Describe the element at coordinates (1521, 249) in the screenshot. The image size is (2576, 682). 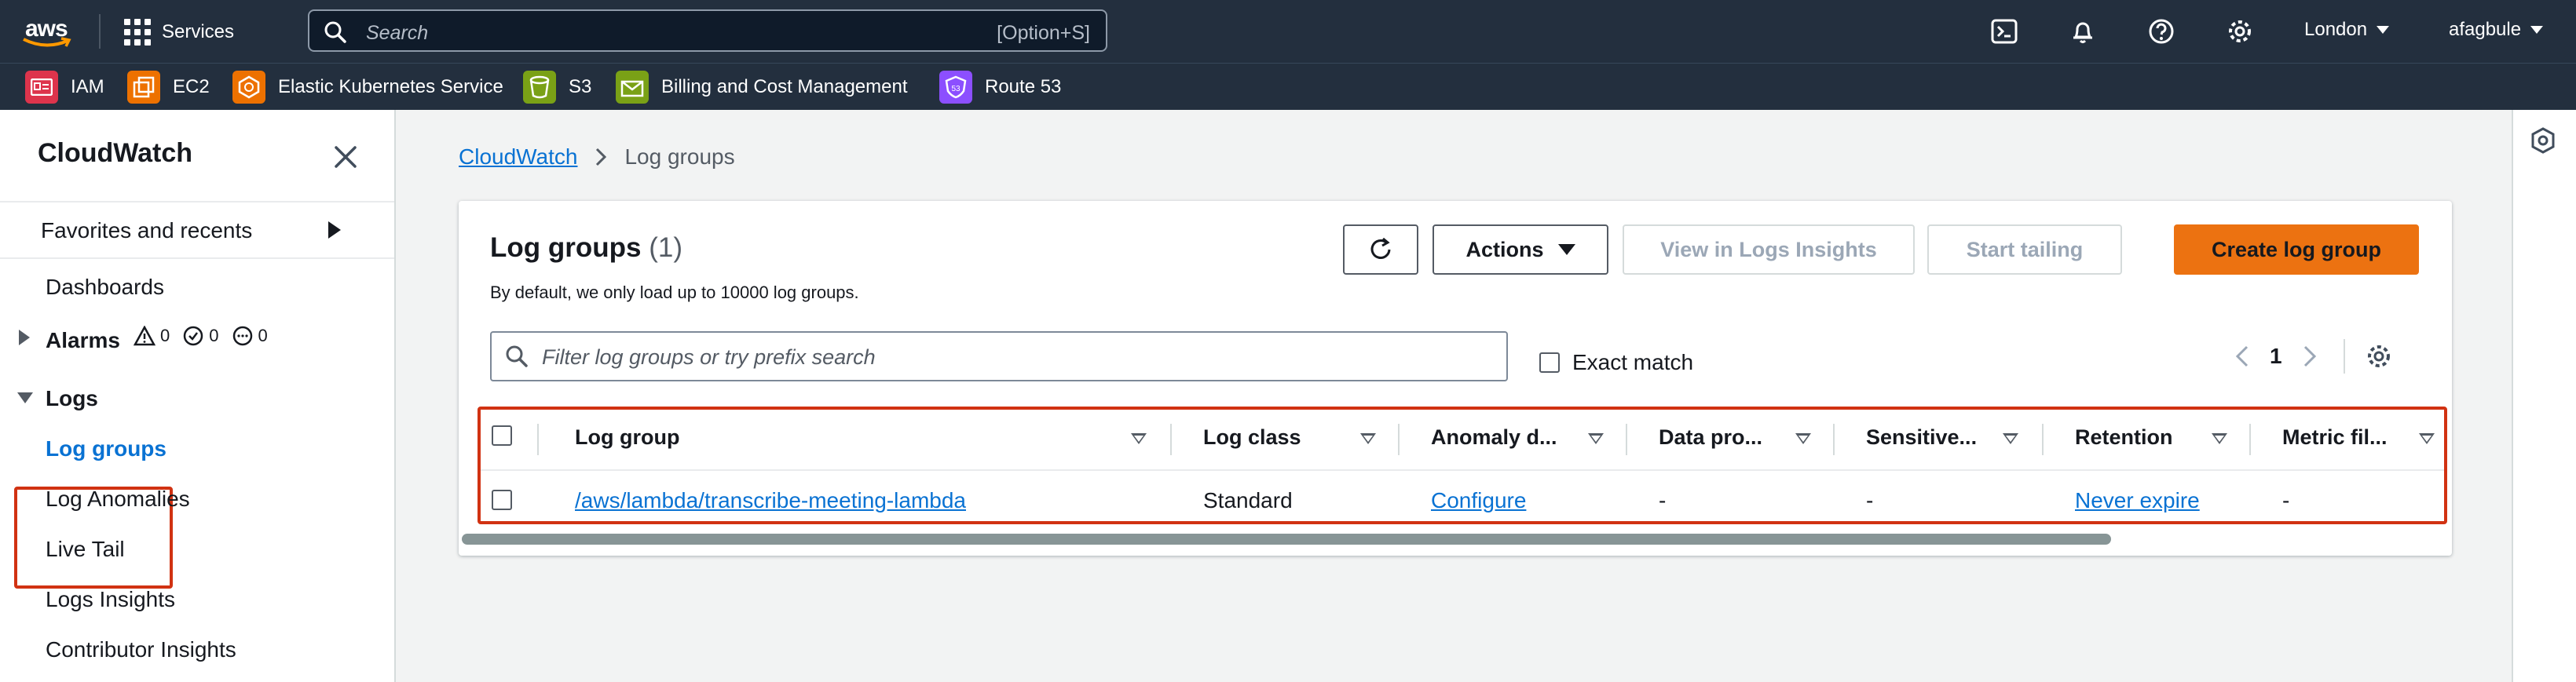
I see `actions-dropdown-button: Actions` at that location.